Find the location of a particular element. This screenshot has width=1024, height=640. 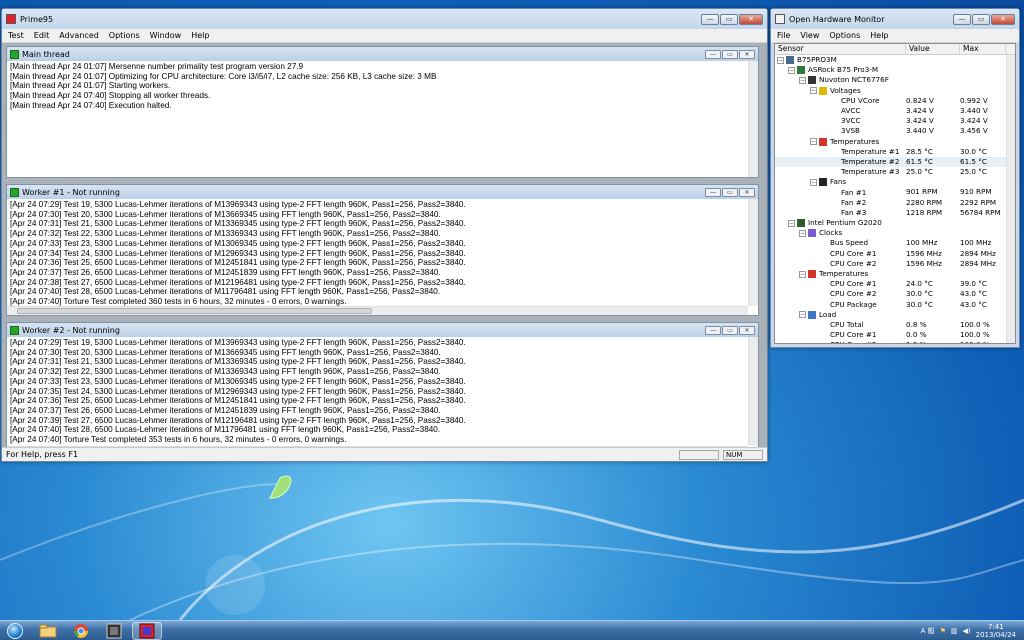

sensor-row: − ASRock B75 Pro3-M is located at coordinates (895, 70).